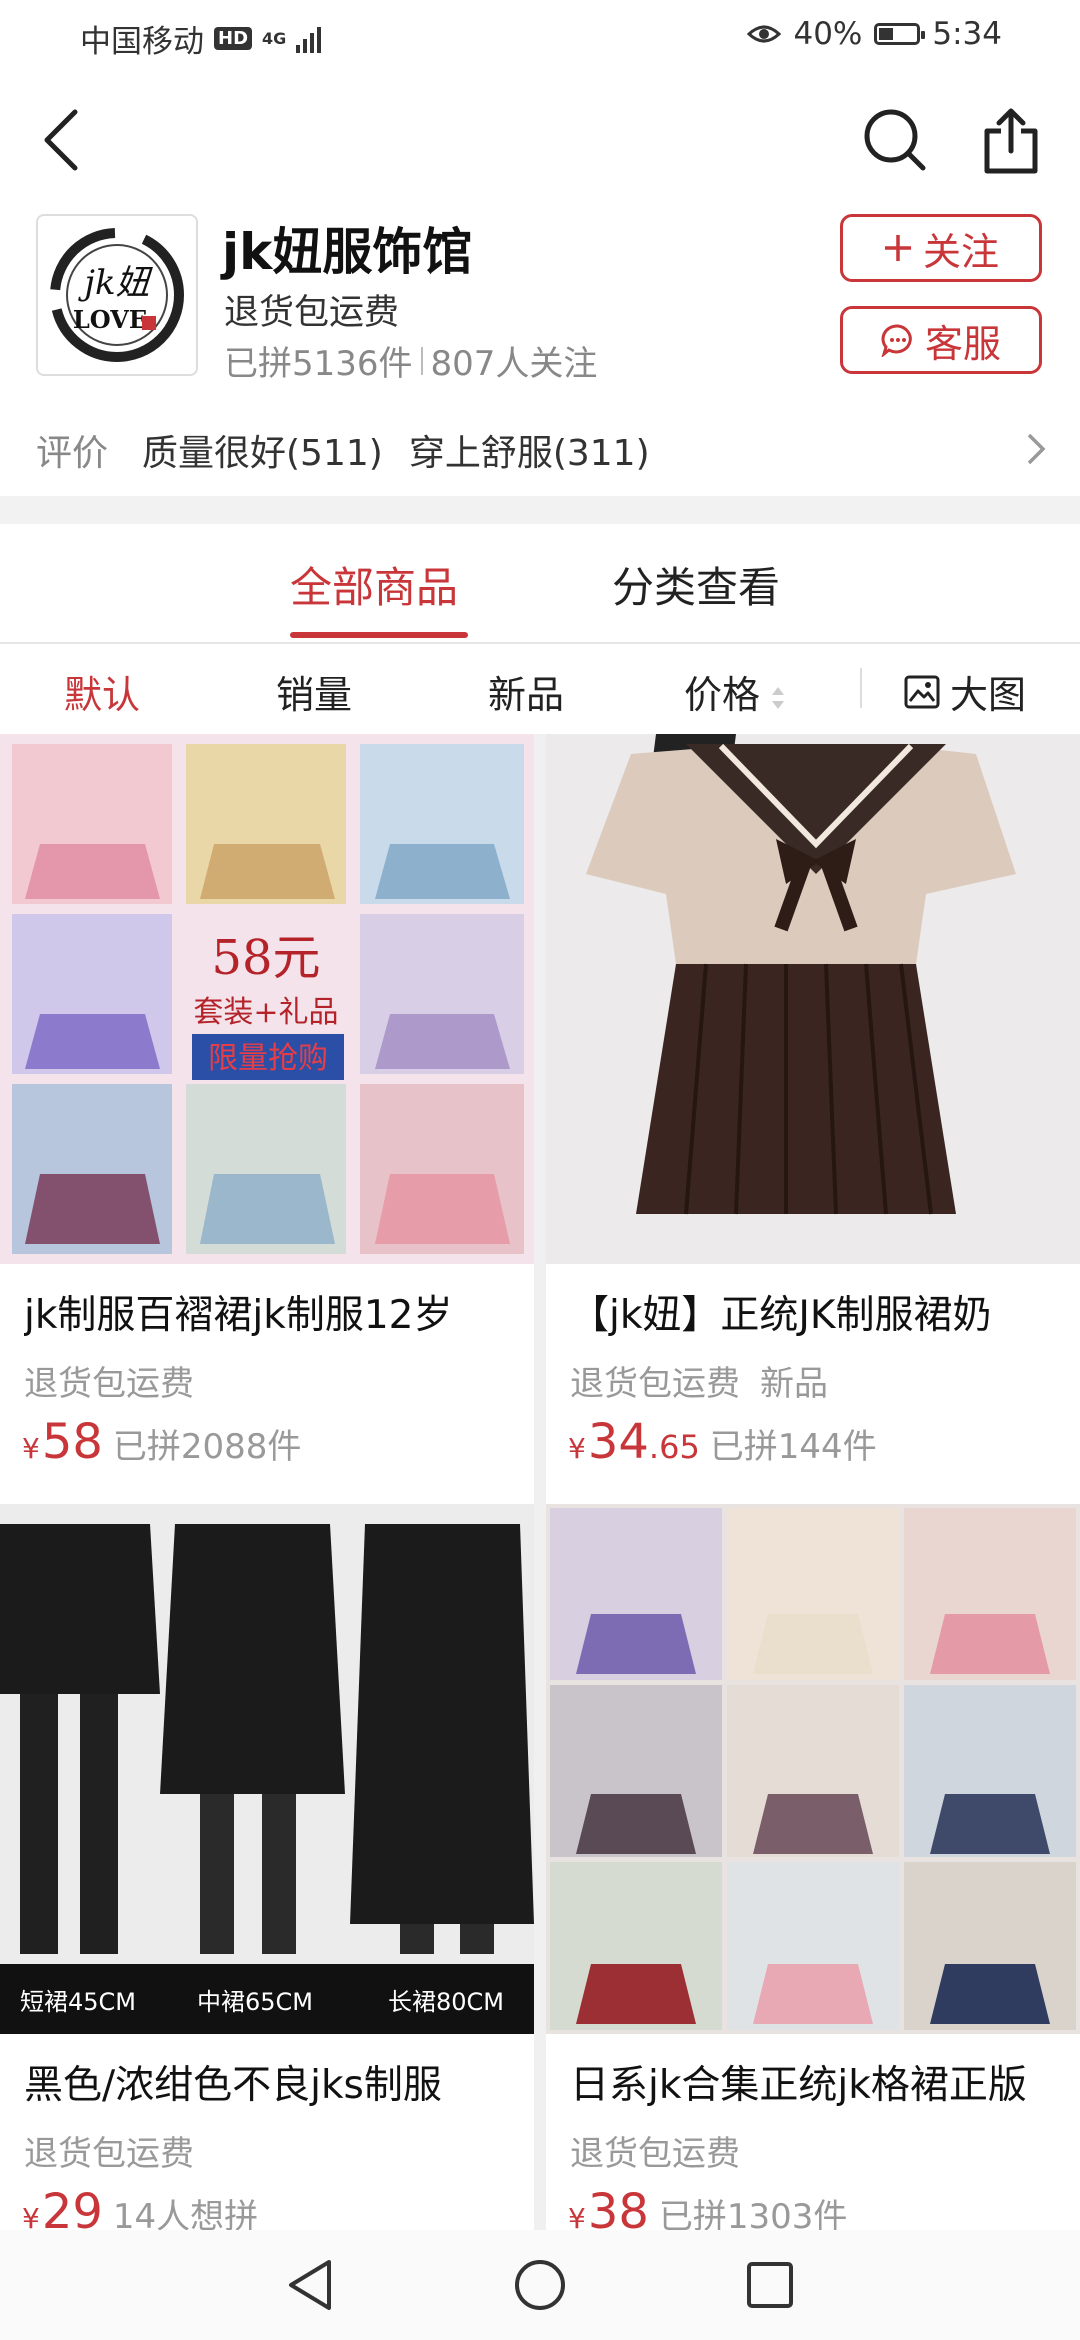 The width and height of the screenshot is (1080, 2340). What do you see at coordinates (233, 38) in the screenshot?
I see `hd-badge: HD` at bounding box center [233, 38].